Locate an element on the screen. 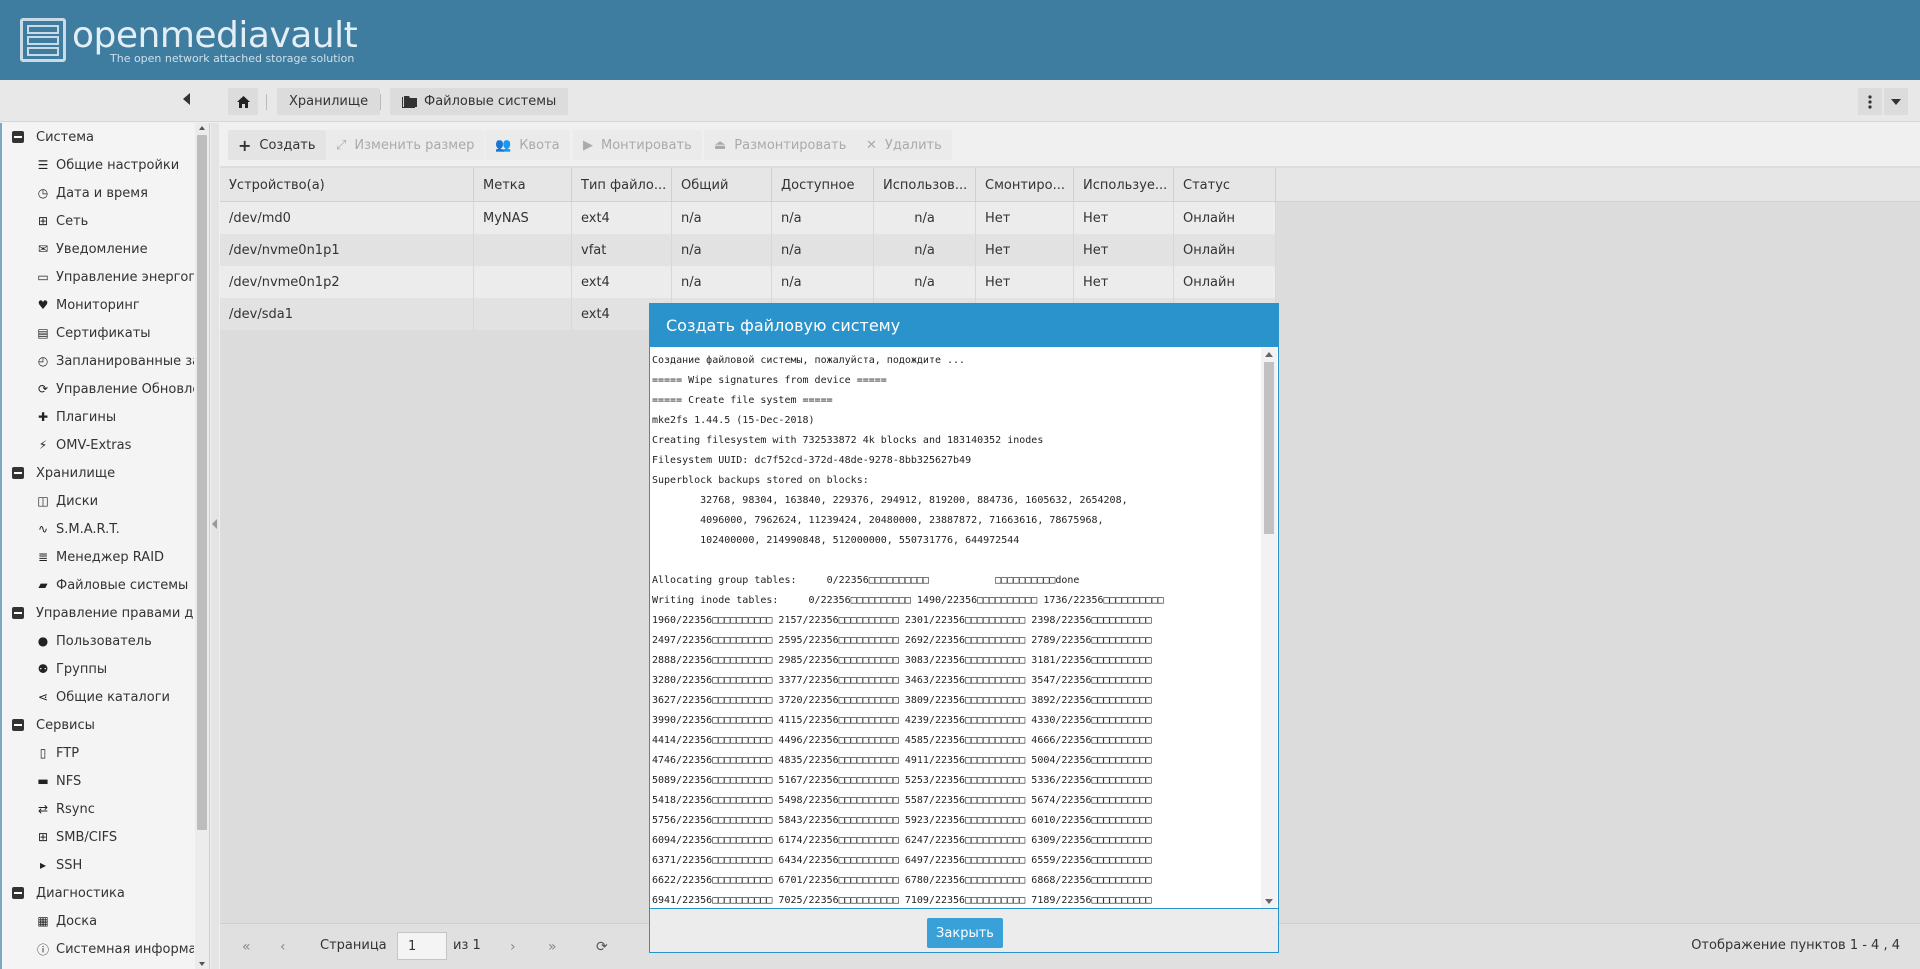 The width and height of the screenshot is (1920, 969). sidebar-item-11: ⚡ OMV-Extras is located at coordinates (98, 445).